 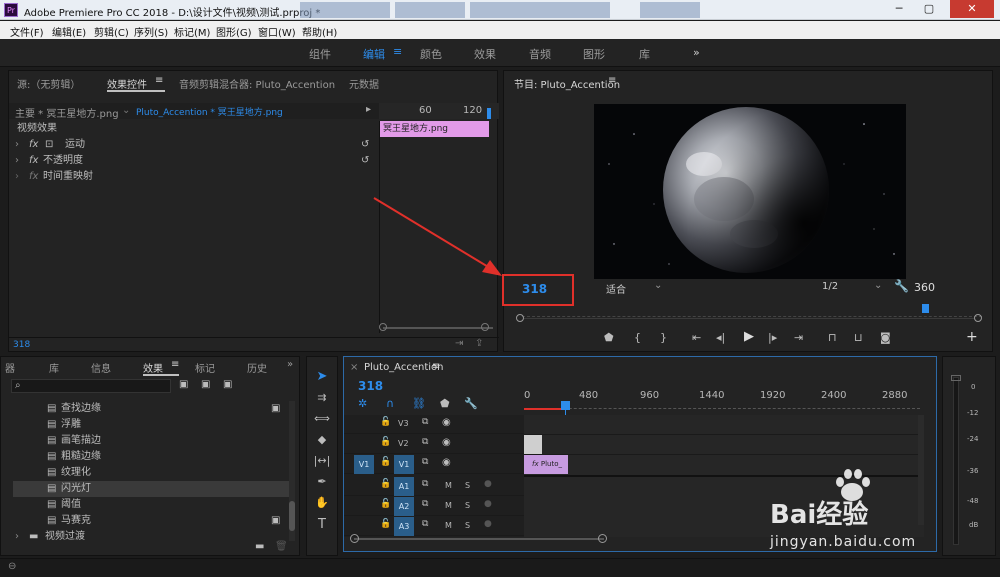 What do you see at coordinates (749, 336) in the screenshot?
I see `play-icon: ▶` at bounding box center [749, 336].